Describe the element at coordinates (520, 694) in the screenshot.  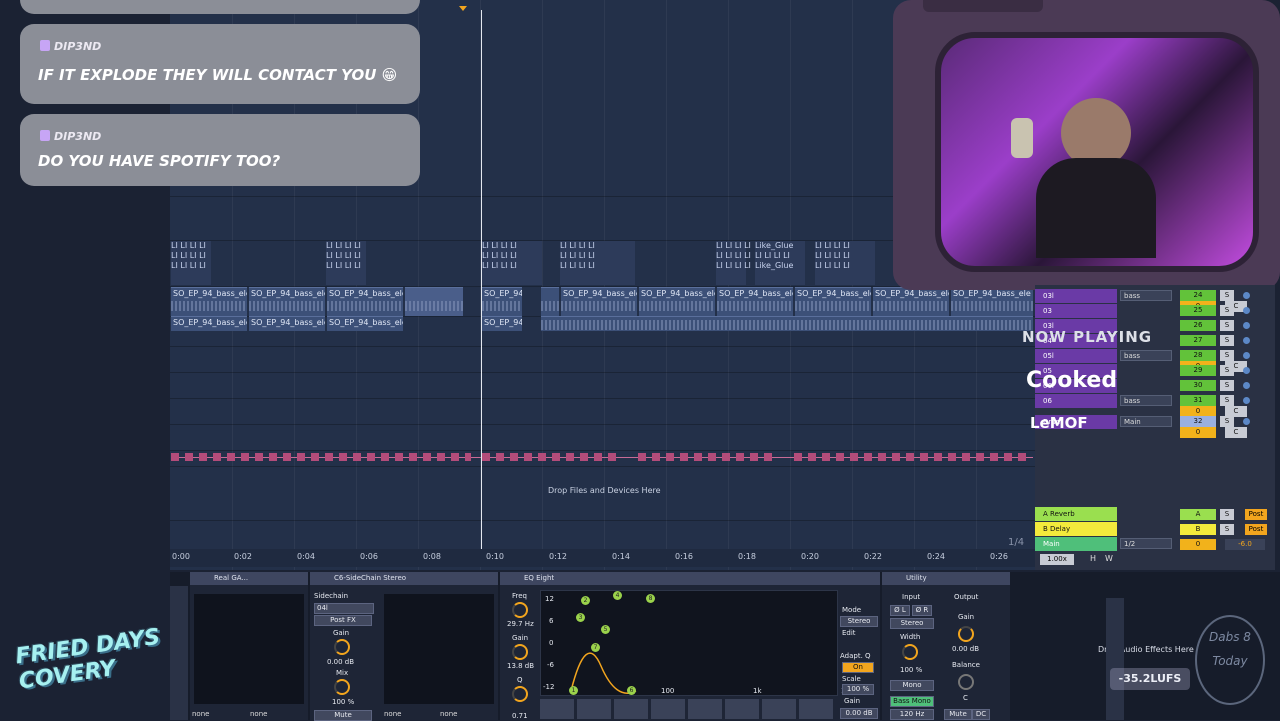
I see `q-knob` at that location.